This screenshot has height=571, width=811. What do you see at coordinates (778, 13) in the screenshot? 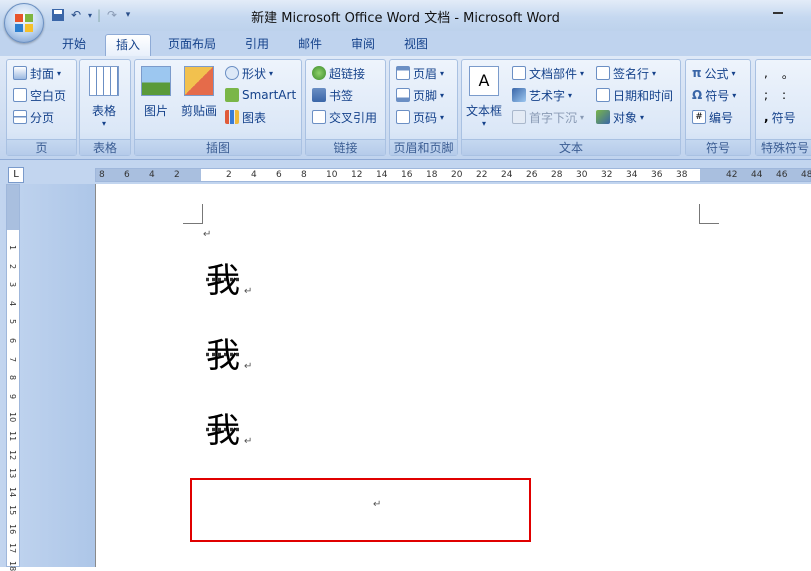
I see `minimize-button` at bounding box center [778, 13].